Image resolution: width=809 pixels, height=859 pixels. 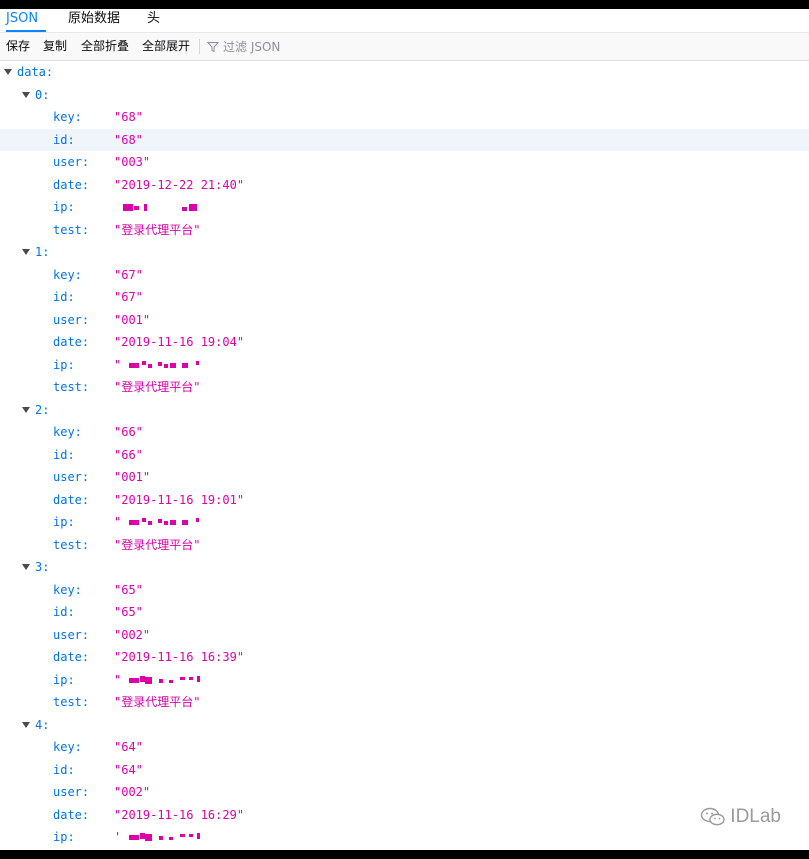 I want to click on tree-row-data: data:, so click(x=404, y=72).